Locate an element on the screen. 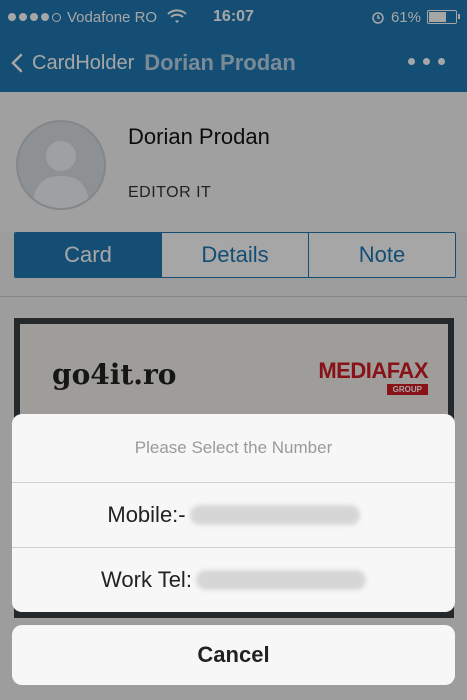  work-number-option: Work Tel: is located at coordinates (233, 580).